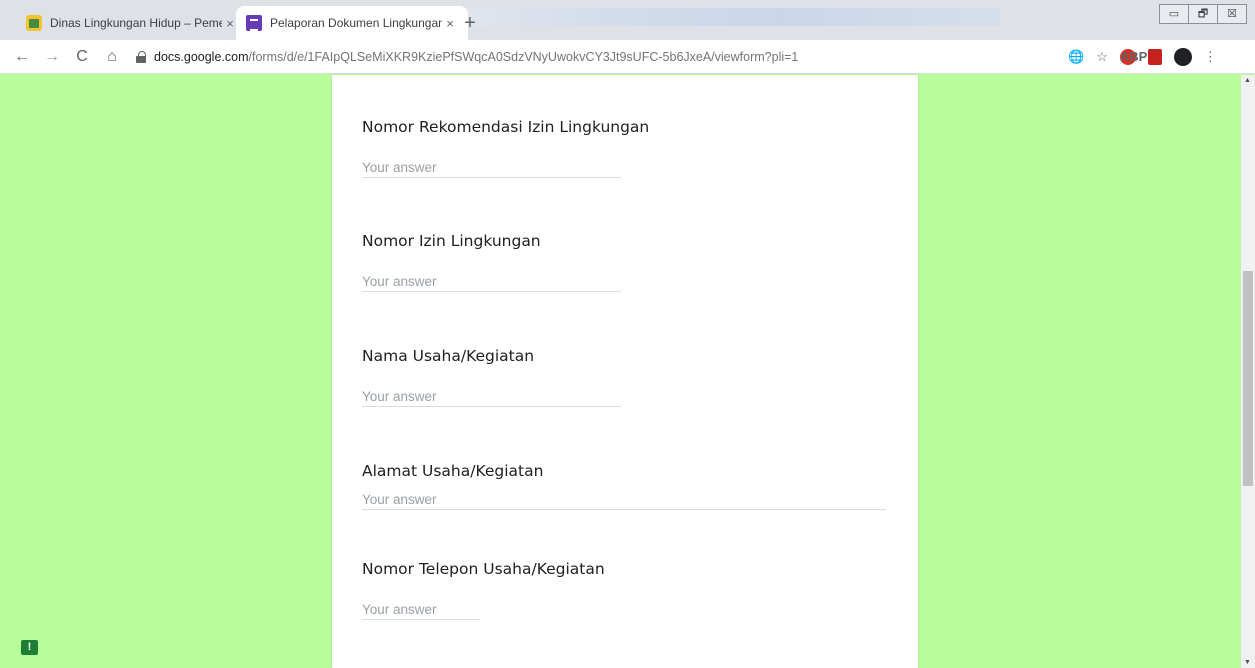 The height and width of the screenshot is (668, 1255). Describe the element at coordinates (112, 57) in the screenshot. I see `home-button: ⌂` at that location.